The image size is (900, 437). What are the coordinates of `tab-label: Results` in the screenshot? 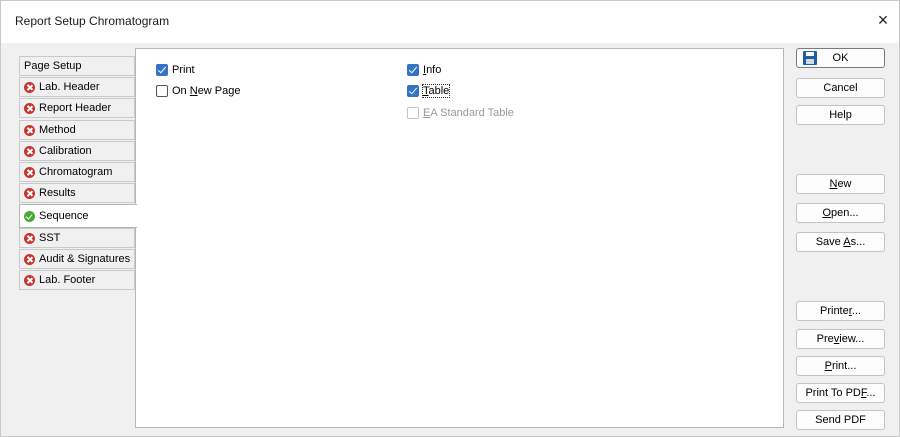 It's located at (57, 193).